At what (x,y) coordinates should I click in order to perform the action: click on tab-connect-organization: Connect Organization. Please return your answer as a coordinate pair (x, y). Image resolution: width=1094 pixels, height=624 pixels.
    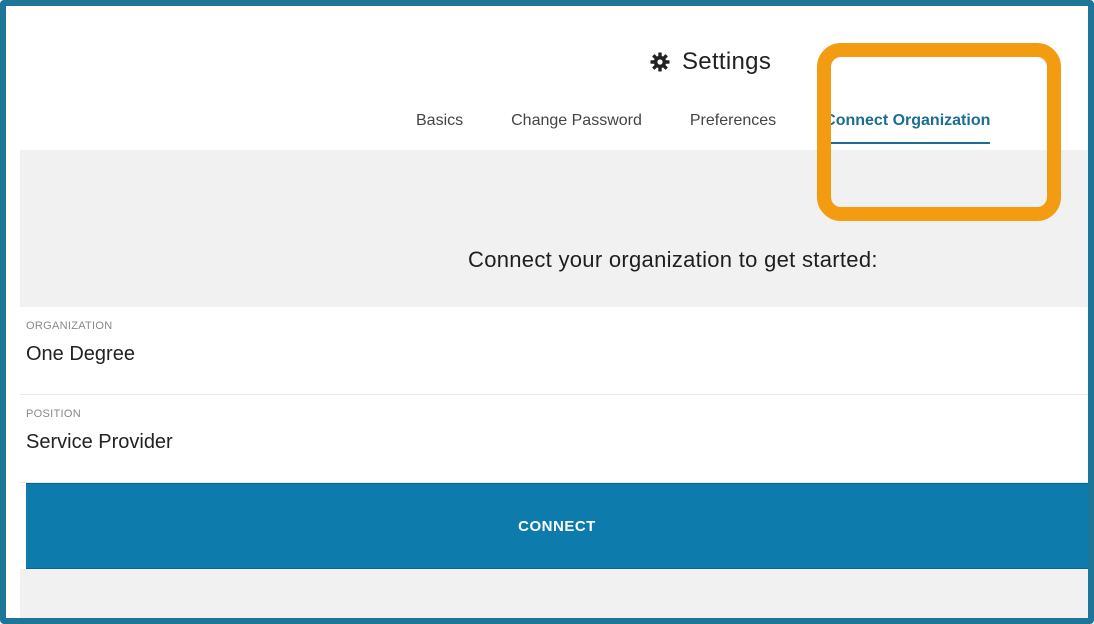
    Looking at the image, I should click on (907, 128).